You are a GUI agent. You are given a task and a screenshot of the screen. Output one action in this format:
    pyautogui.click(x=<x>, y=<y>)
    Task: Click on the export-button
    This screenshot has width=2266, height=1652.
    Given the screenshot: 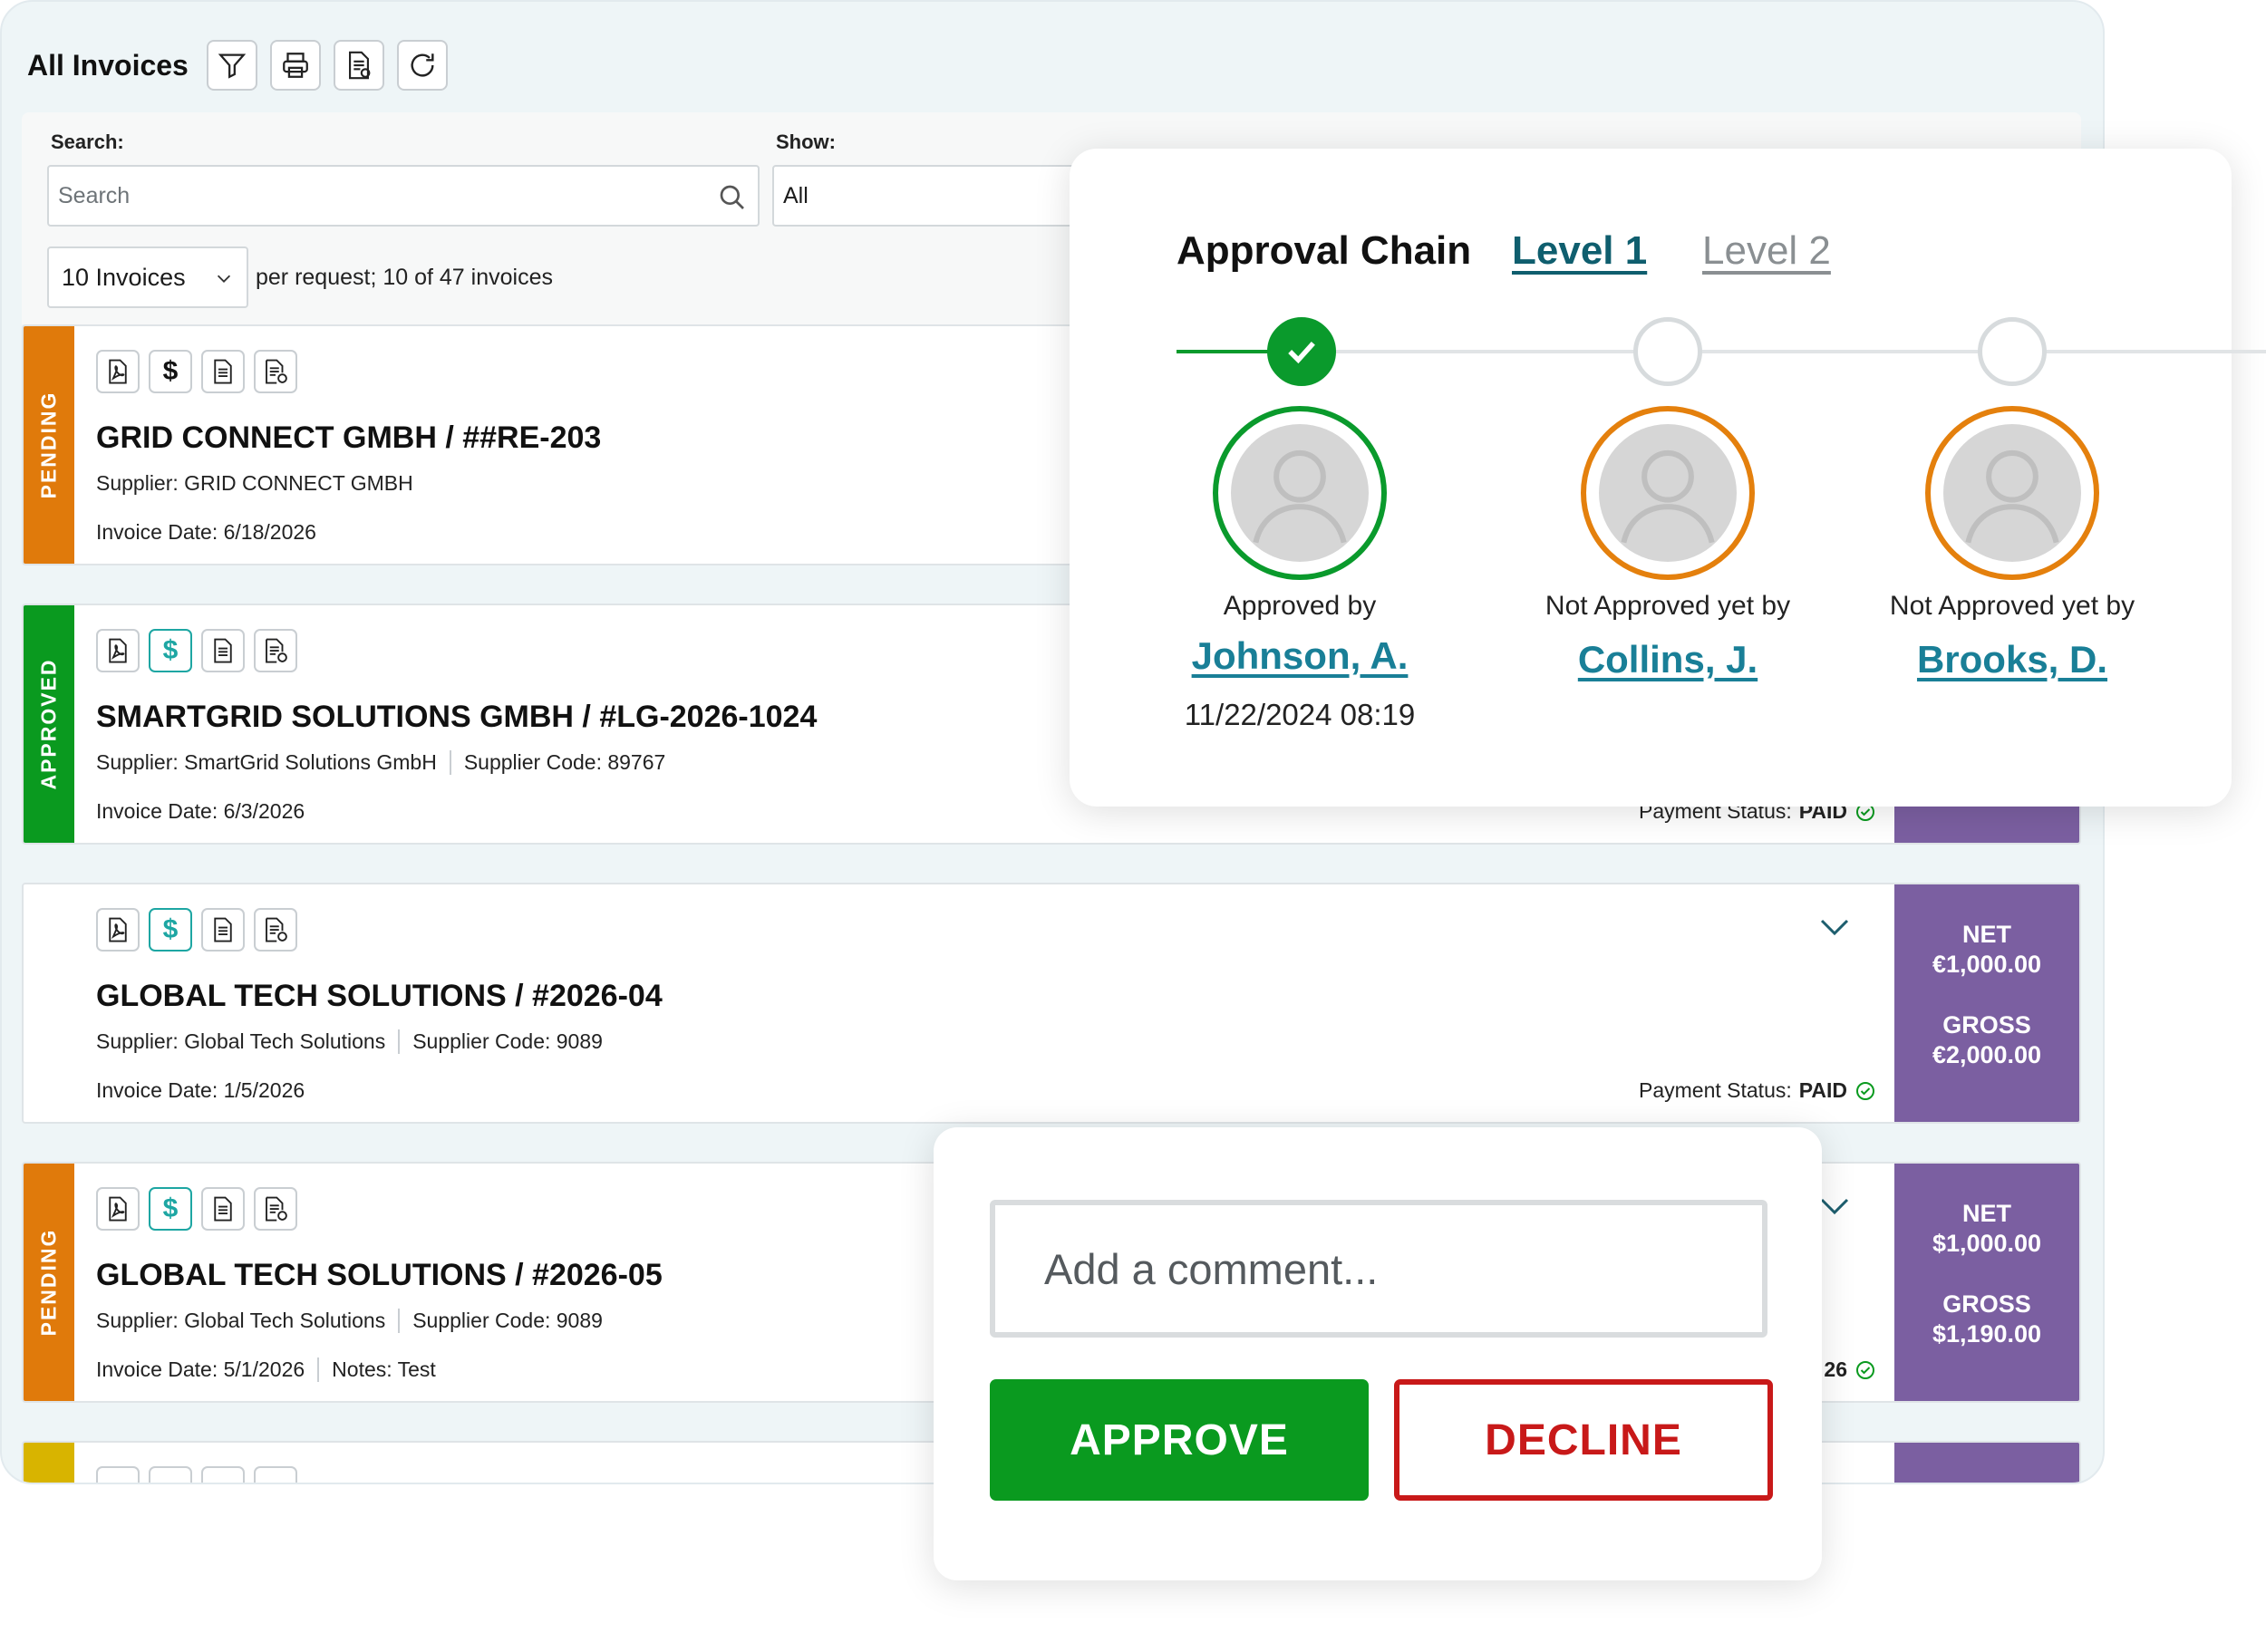 What is the action you would take?
    pyautogui.click(x=358, y=65)
    